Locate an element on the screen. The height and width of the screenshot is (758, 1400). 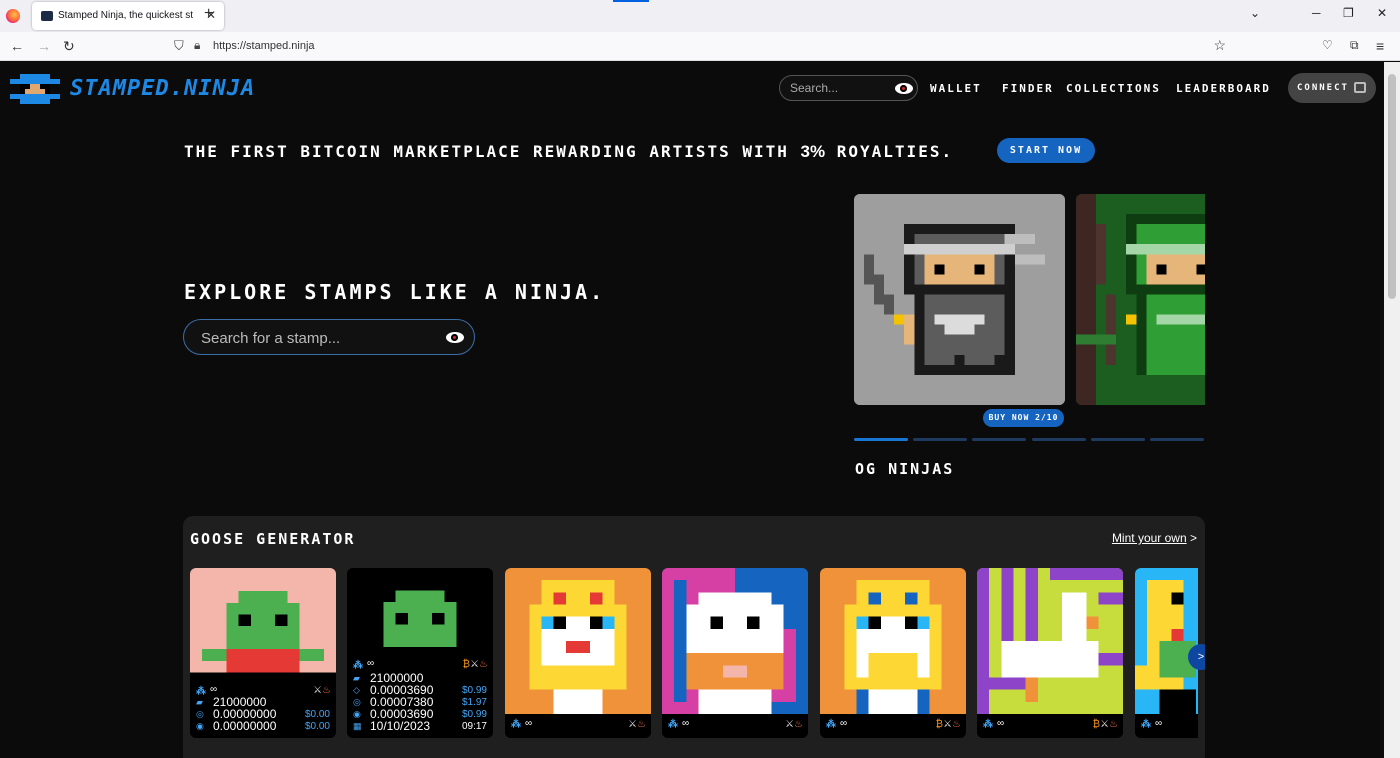
stamp-search-input is located at coordinates (316, 338).